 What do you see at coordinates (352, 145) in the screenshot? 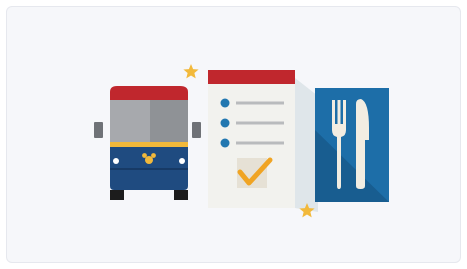
I see `fork-knife-icon` at bounding box center [352, 145].